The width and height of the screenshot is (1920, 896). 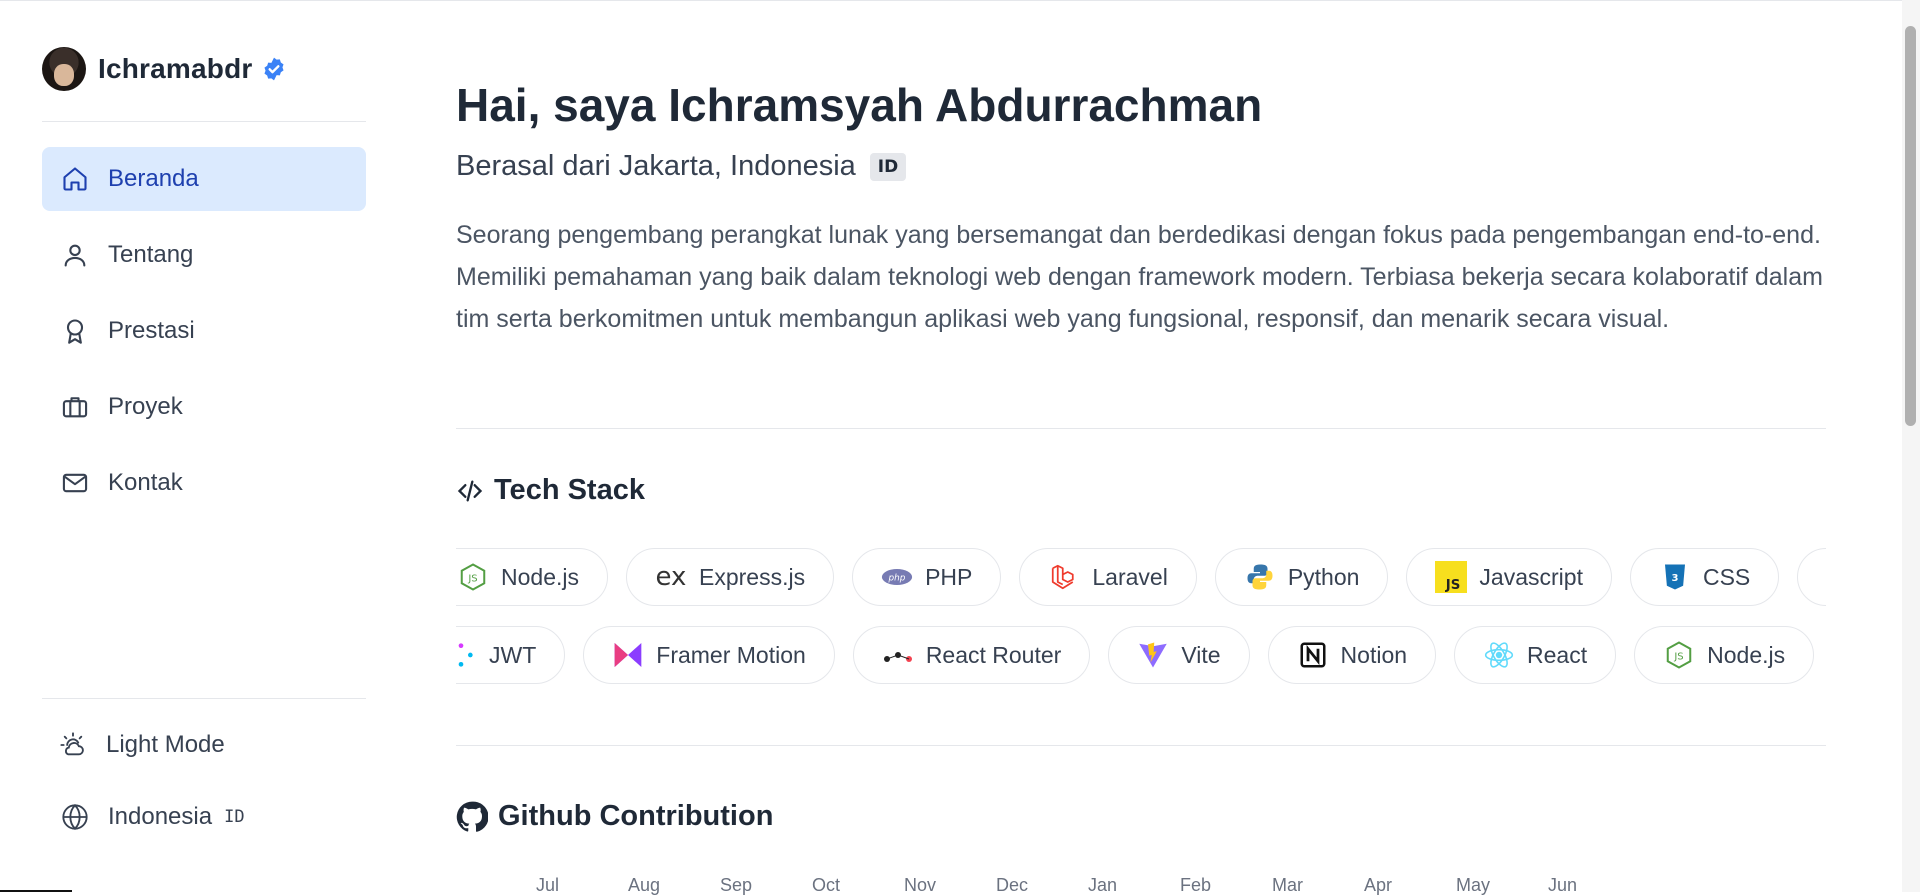 What do you see at coordinates (671, 577) in the screenshot?
I see `express-icon: ex` at bounding box center [671, 577].